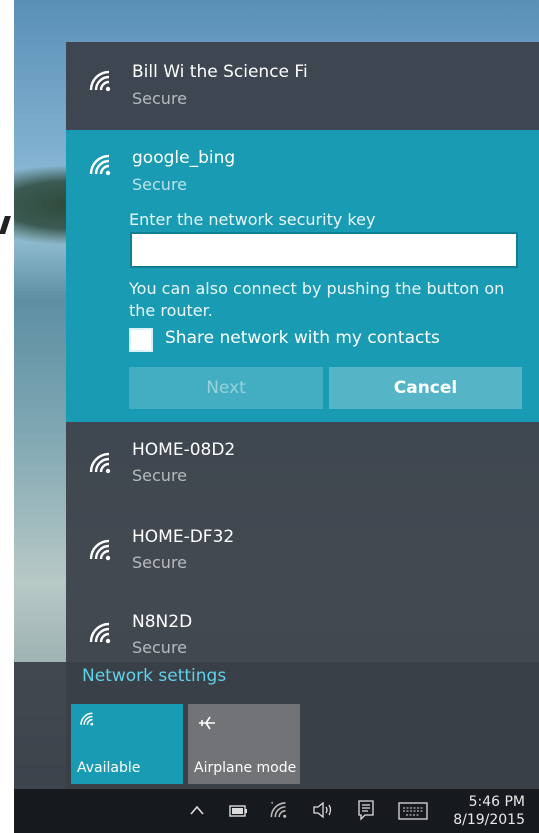 Image resolution: width=539 pixels, height=833 pixels. What do you see at coordinates (197, 810) in the screenshot?
I see `chevron-up-icon` at bounding box center [197, 810].